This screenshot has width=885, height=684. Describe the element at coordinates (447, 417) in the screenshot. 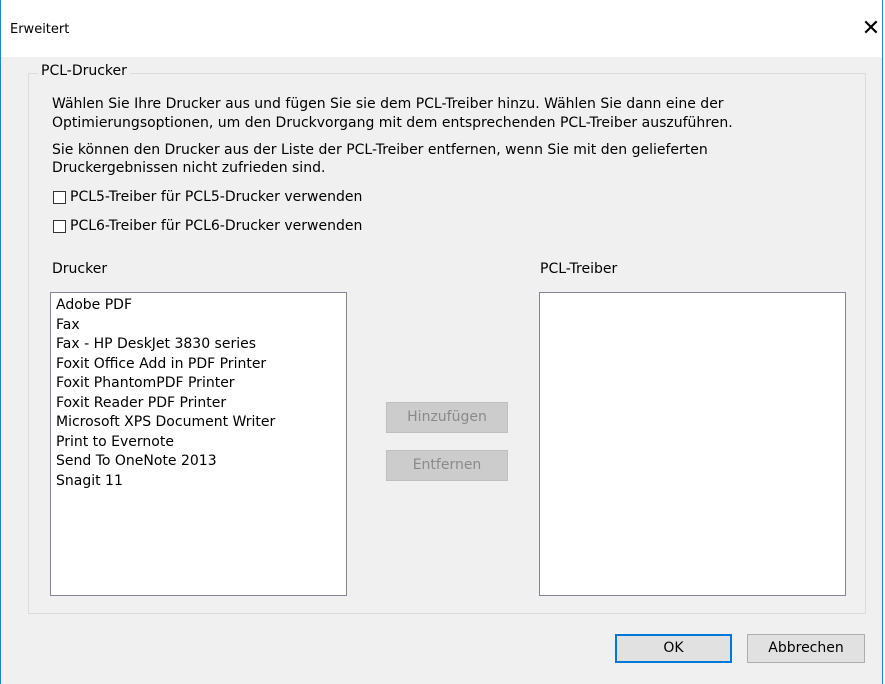

I see `add-button: Hinzufügen` at that location.